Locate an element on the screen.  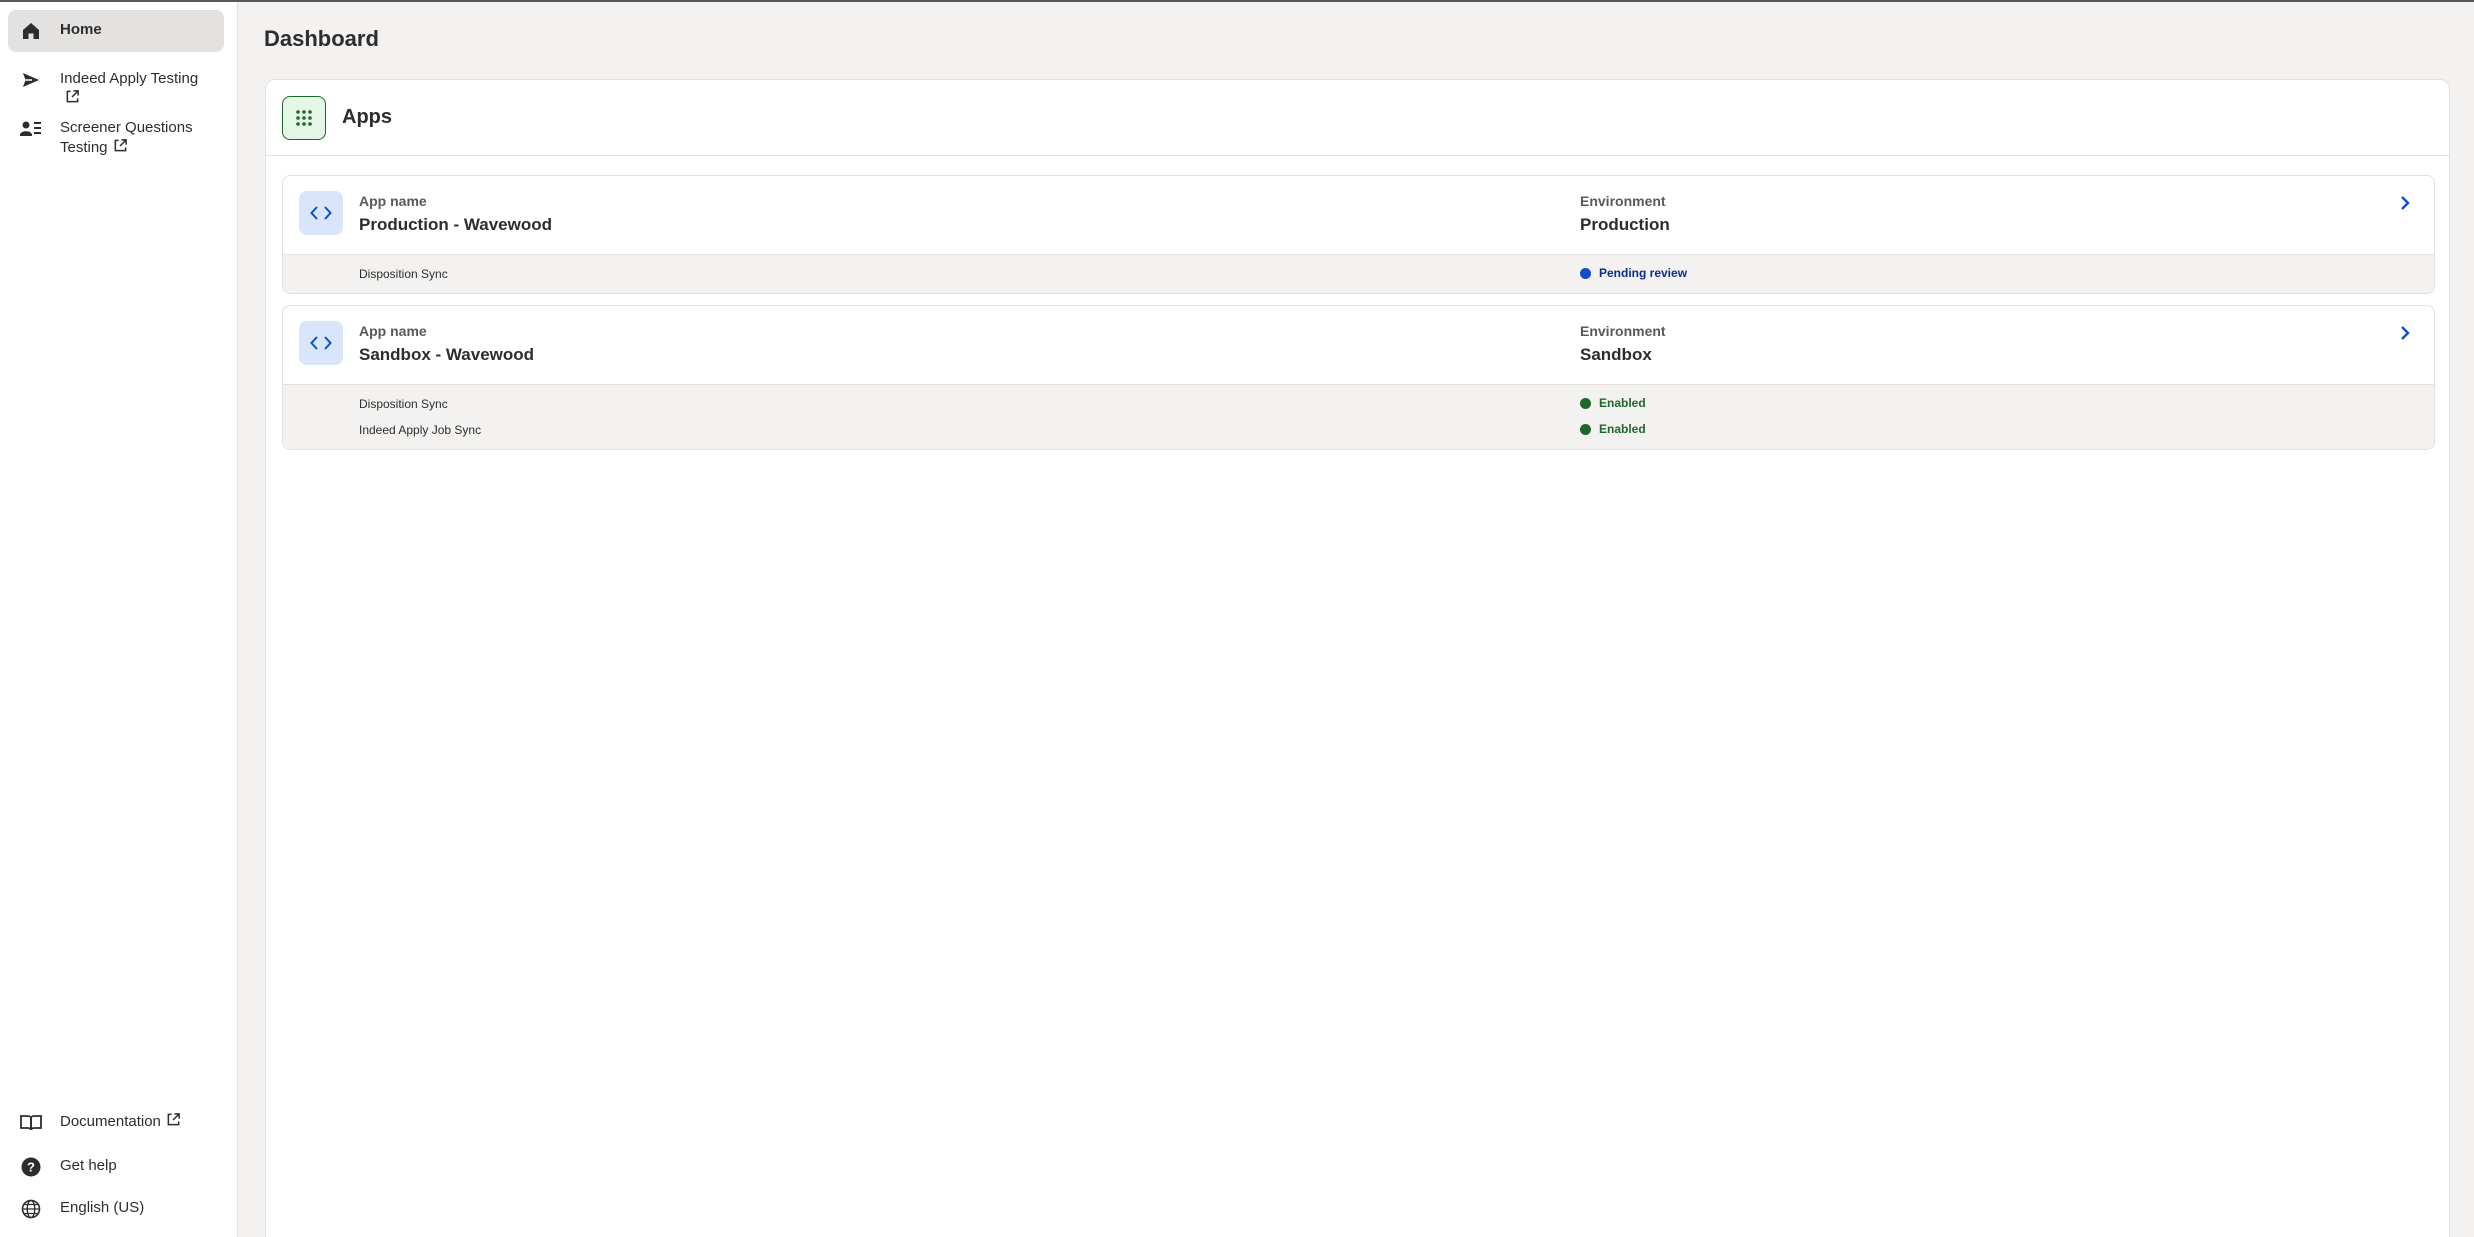
app-features: Disposition Sync Pending review is located at coordinates (1358, 273).